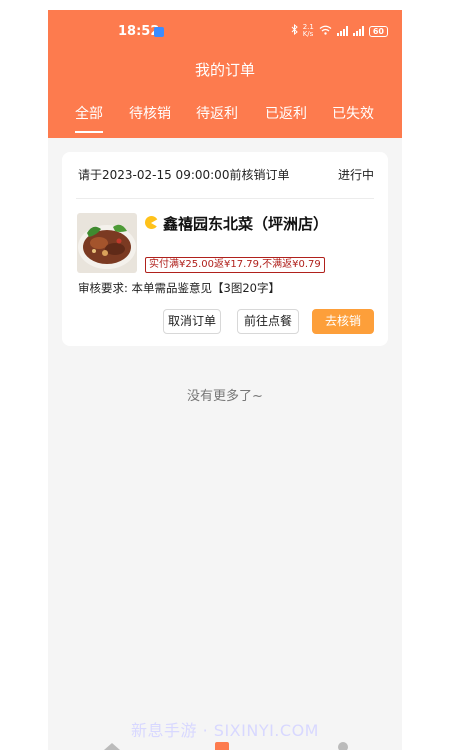 The height and width of the screenshot is (750, 450). I want to click on divider, so click(225, 198).